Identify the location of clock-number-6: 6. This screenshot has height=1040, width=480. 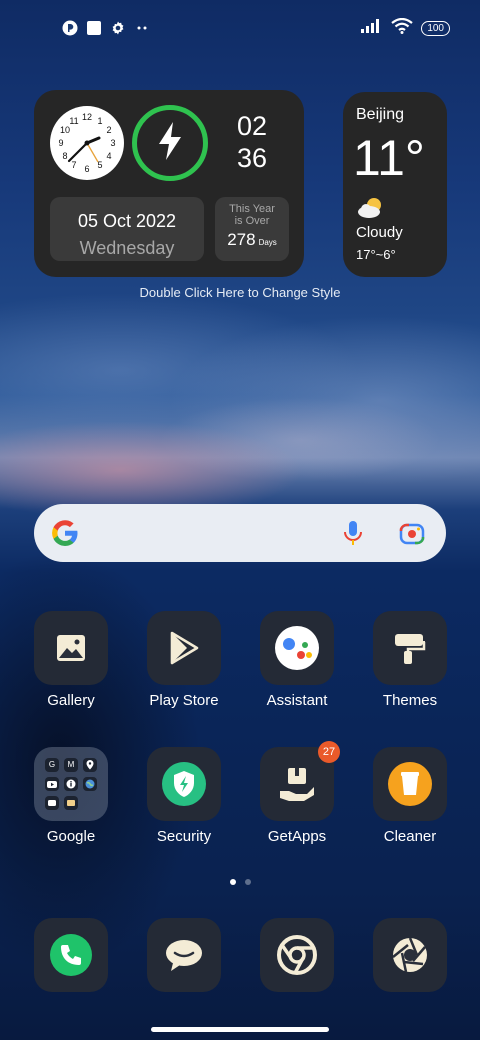
(86, 169).